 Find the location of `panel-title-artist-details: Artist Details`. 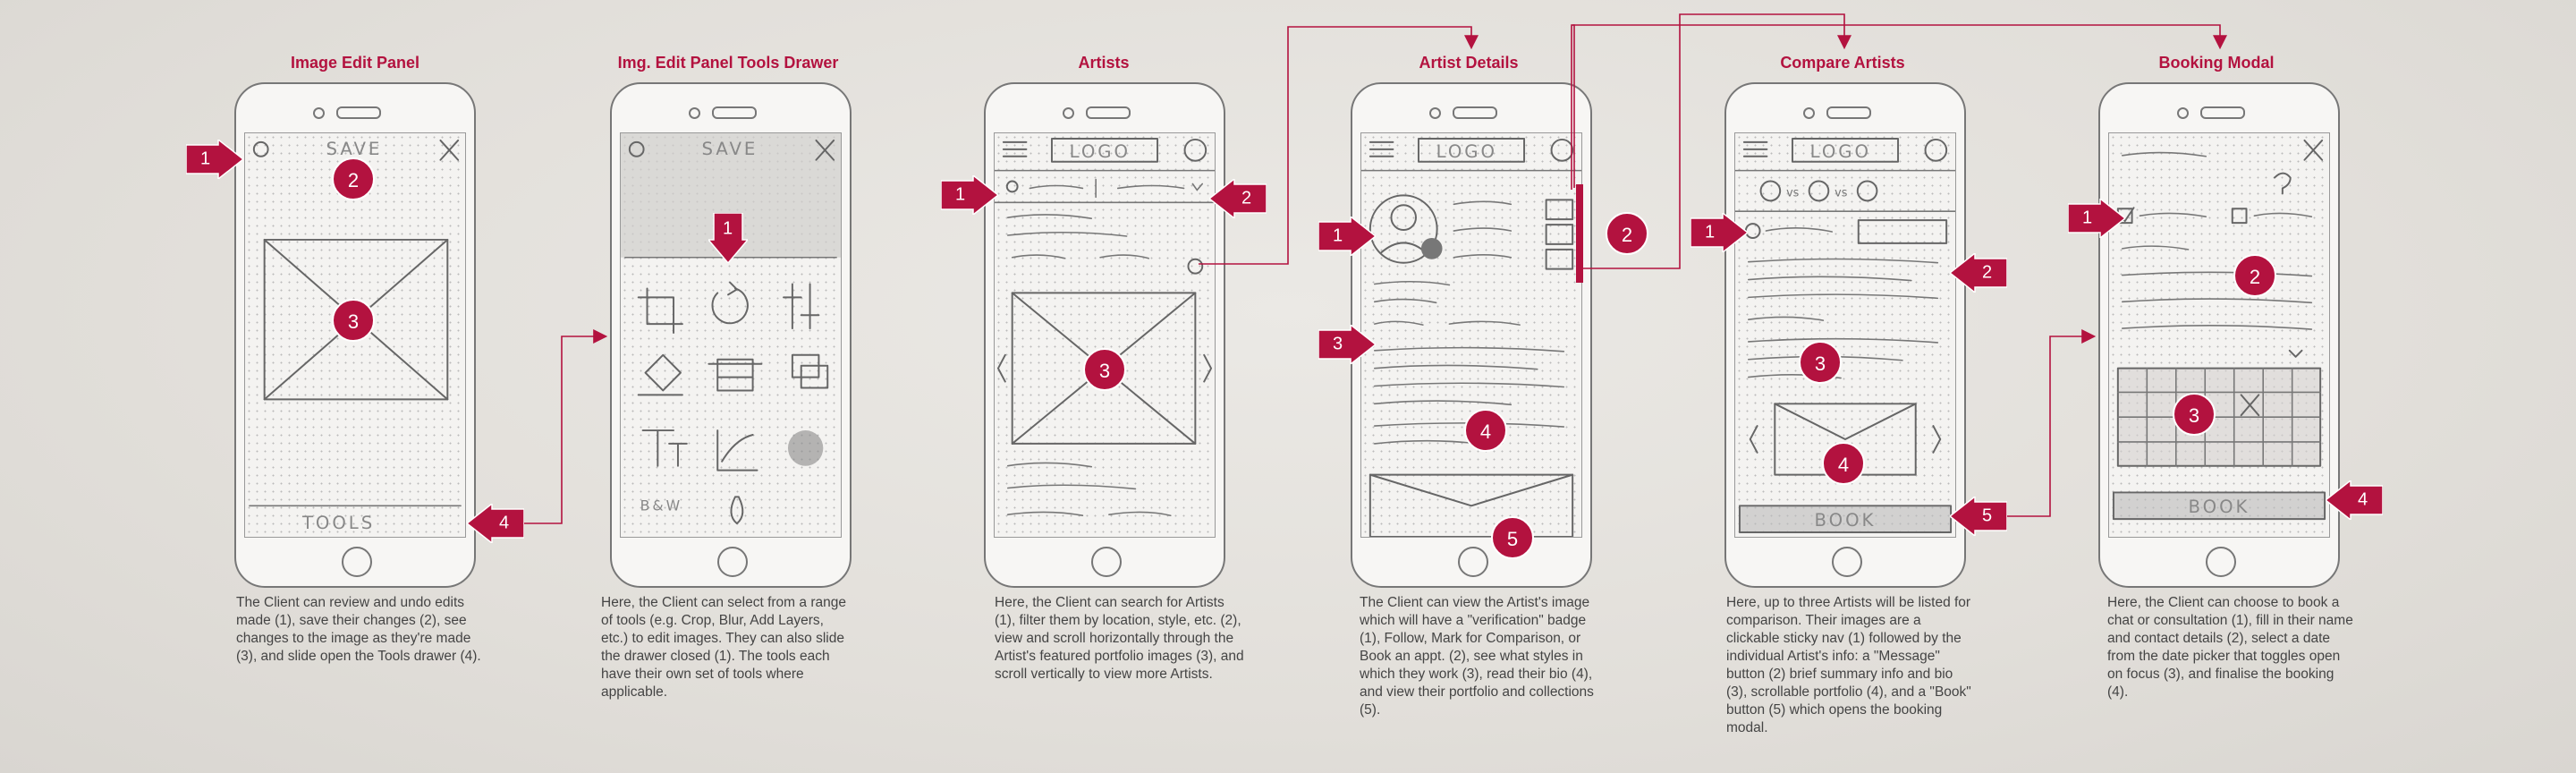

panel-title-artist-details: Artist Details is located at coordinates (1469, 63).